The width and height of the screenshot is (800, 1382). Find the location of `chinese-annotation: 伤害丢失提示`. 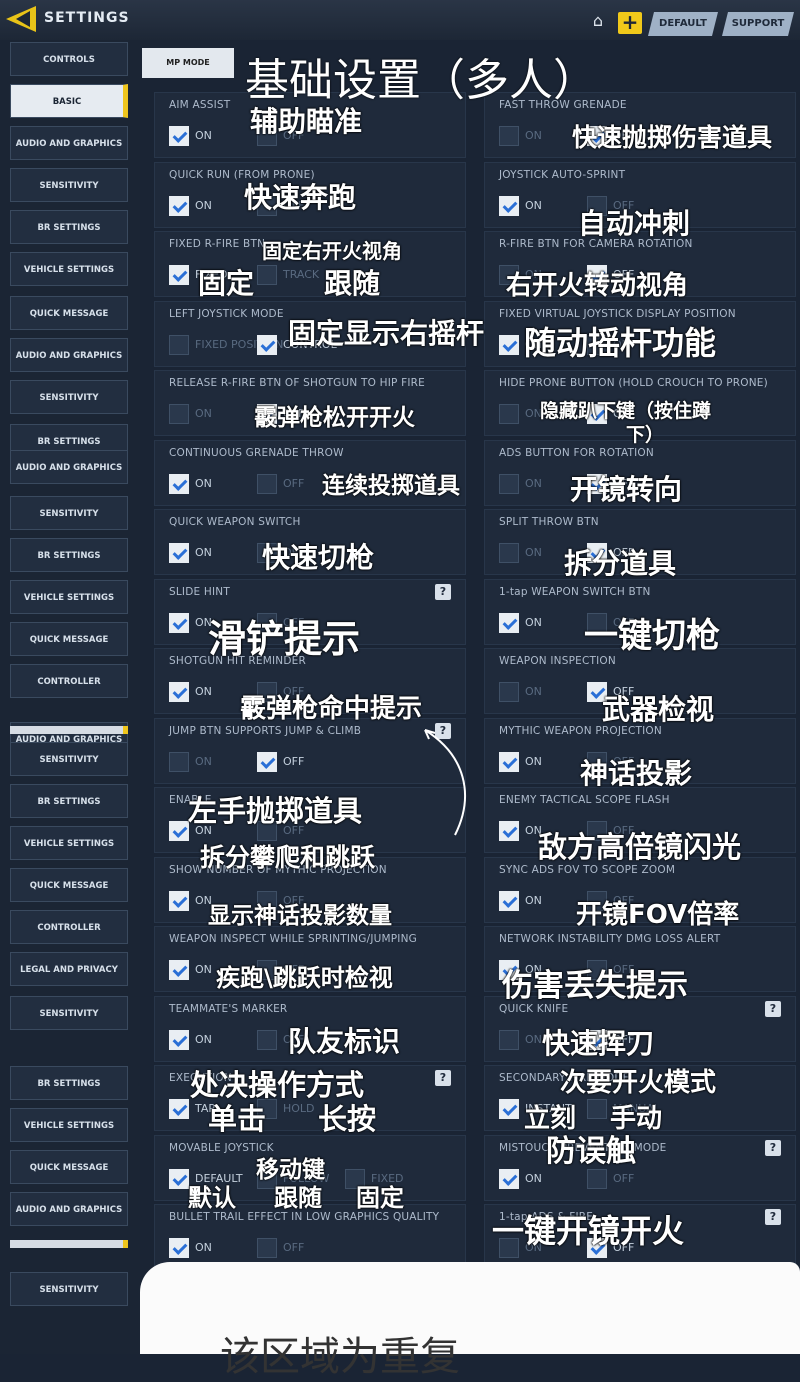

chinese-annotation: 伤害丢失提示 is located at coordinates (595, 986).